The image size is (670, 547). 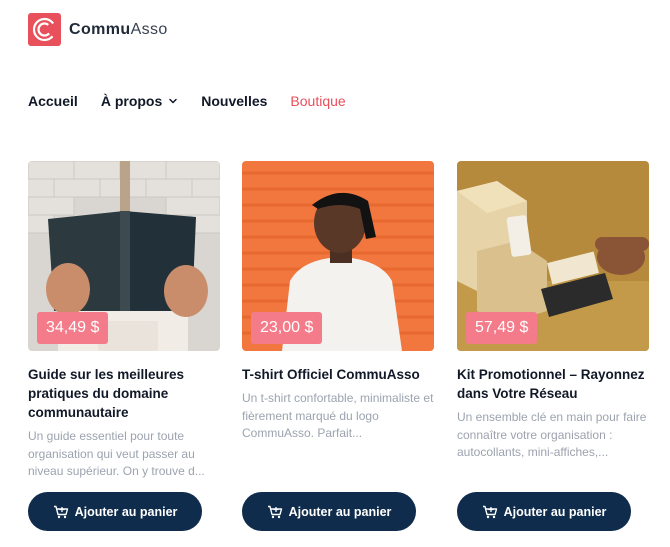 What do you see at coordinates (149, 29) in the screenshot?
I see `brand-name-light: Asso` at bounding box center [149, 29].